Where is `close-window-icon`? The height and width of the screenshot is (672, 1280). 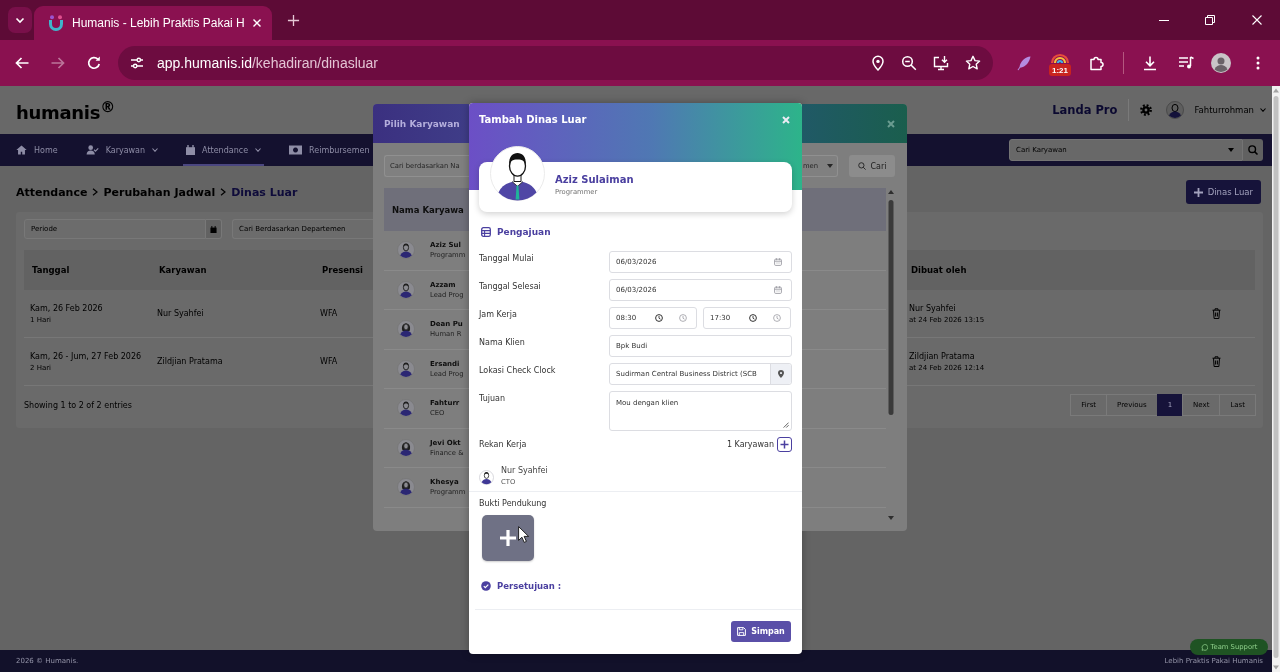
close-window-icon is located at coordinates (1257, 20).